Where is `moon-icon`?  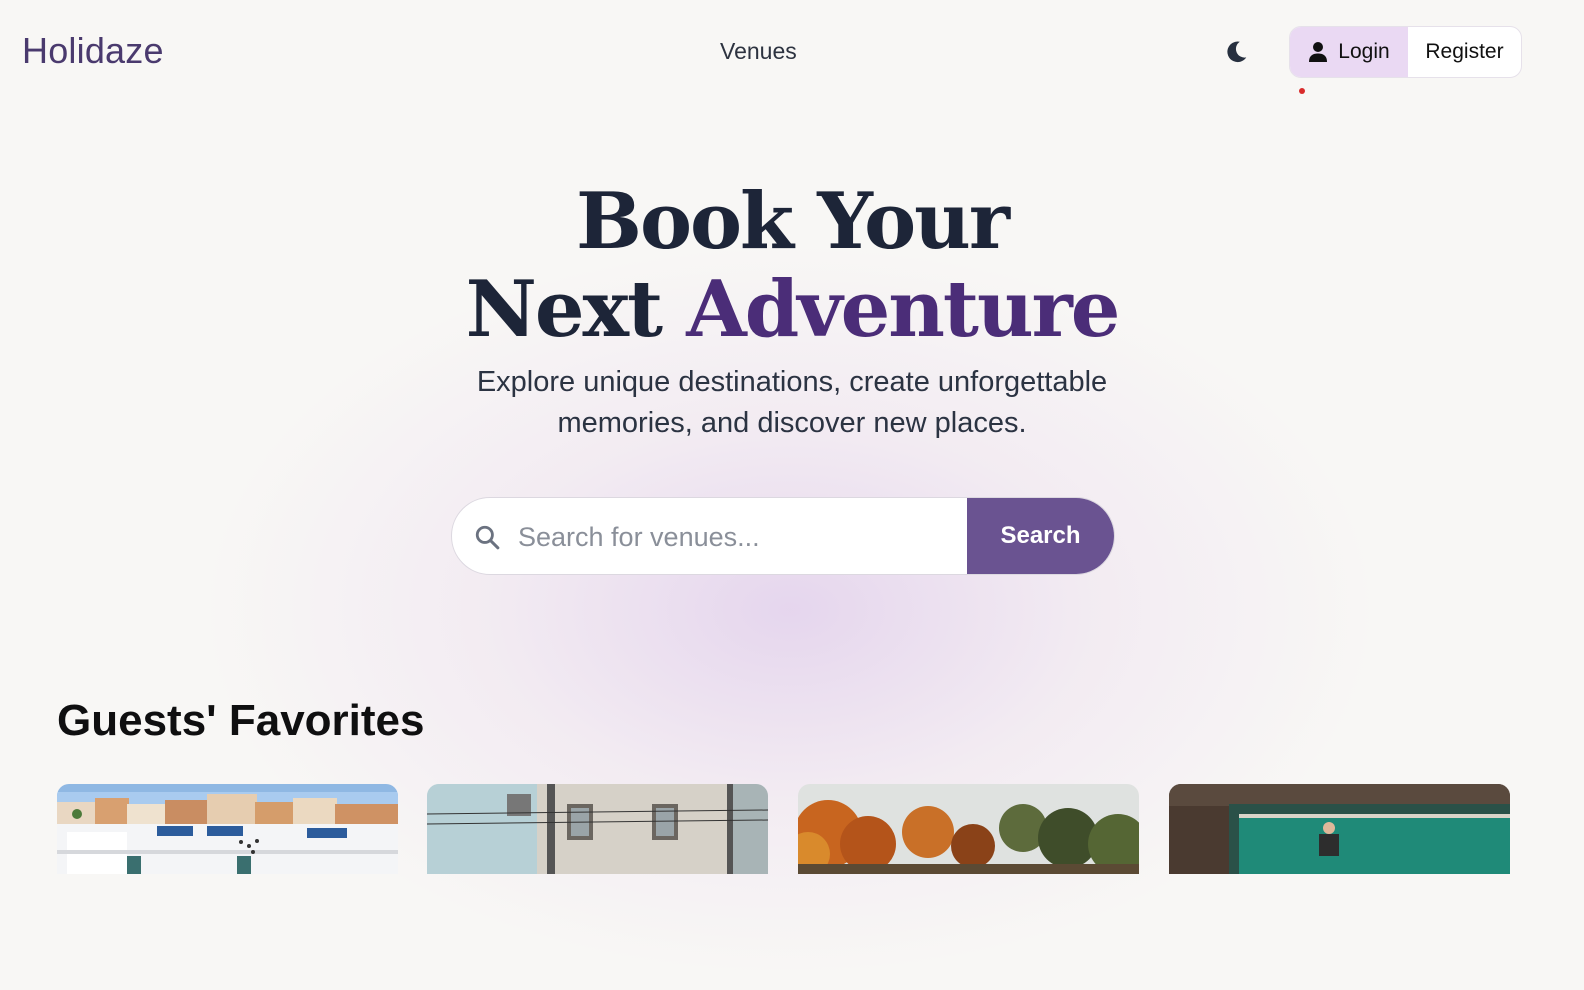 moon-icon is located at coordinates (1237, 52).